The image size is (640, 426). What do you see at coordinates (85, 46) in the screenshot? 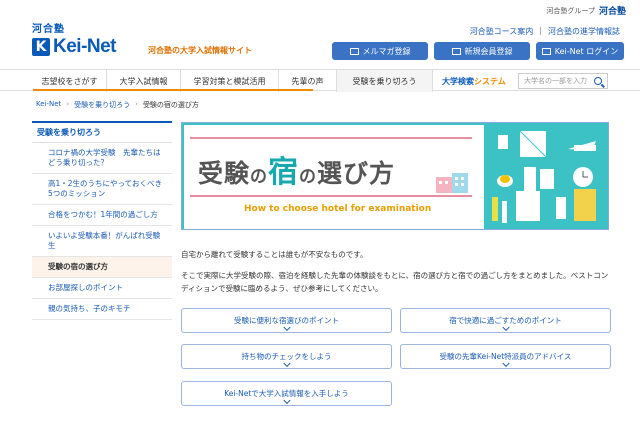
I see `logo-text: Kei-Net` at bounding box center [85, 46].